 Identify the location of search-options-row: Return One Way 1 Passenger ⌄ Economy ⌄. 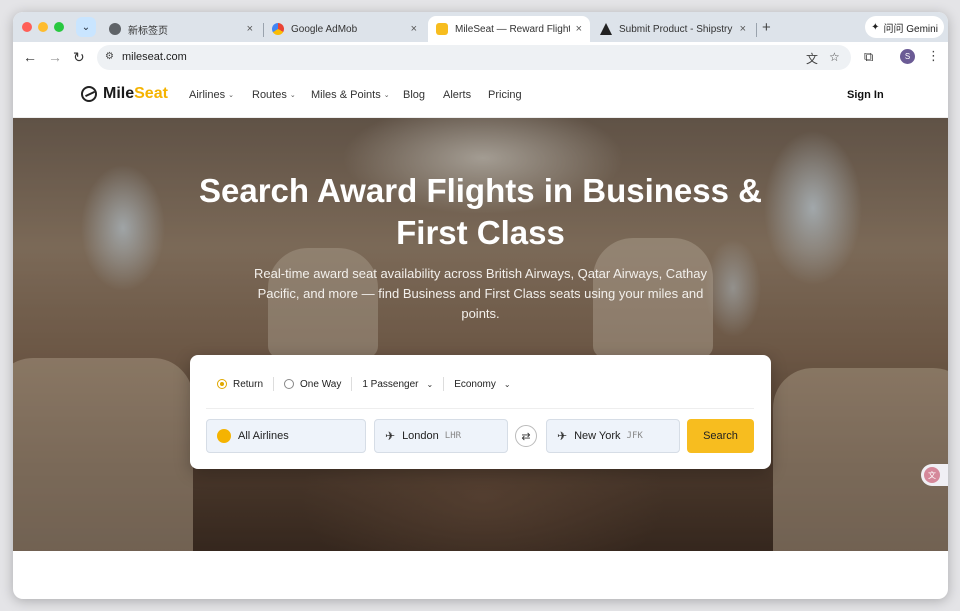
(364, 384).